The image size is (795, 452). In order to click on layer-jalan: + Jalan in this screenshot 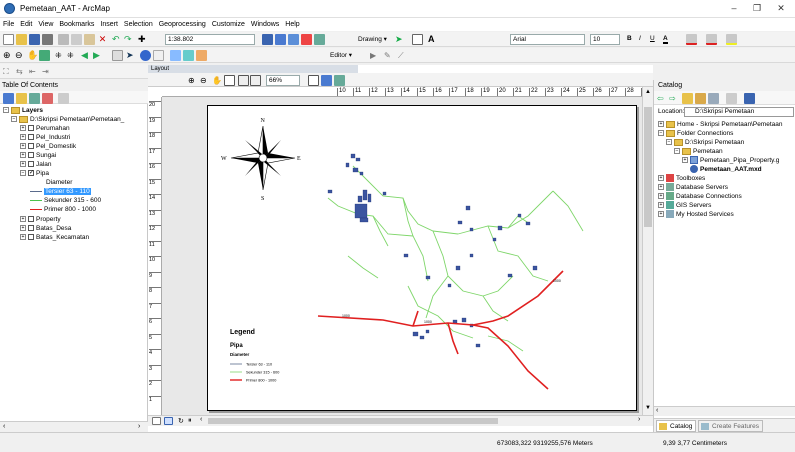, I will do `click(36, 164)`.